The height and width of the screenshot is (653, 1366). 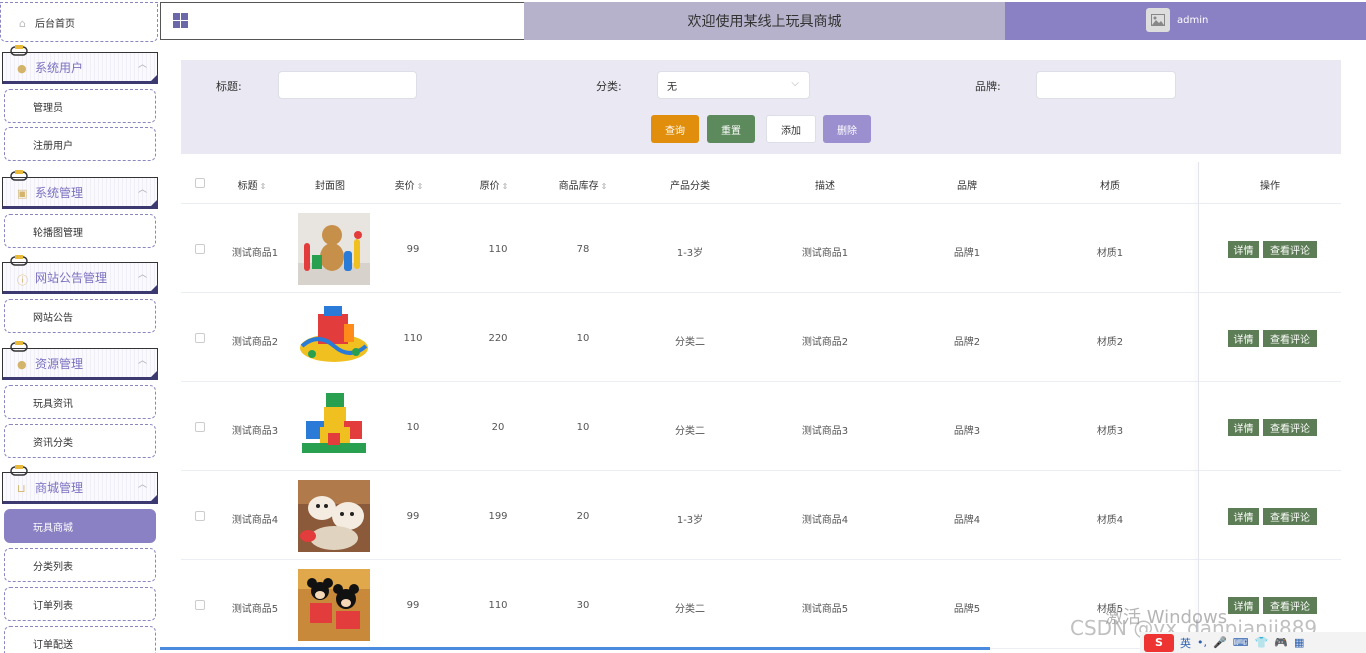 What do you see at coordinates (675, 129) in the screenshot?
I see `query-button: 查询` at bounding box center [675, 129].